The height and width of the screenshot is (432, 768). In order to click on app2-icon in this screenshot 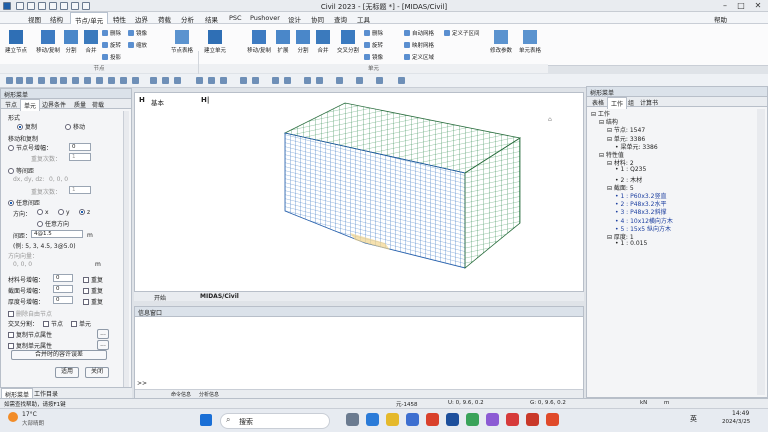, I will do `click(492, 419)`.